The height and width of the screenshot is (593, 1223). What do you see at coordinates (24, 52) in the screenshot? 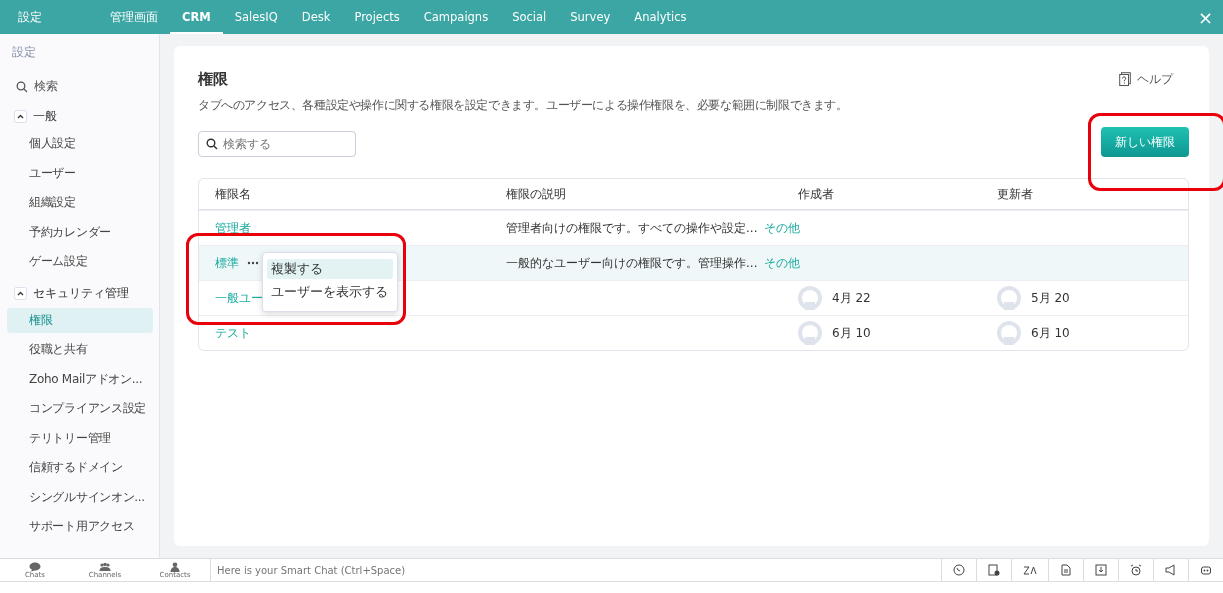
I see `sidebar-heading: 設定` at bounding box center [24, 52].